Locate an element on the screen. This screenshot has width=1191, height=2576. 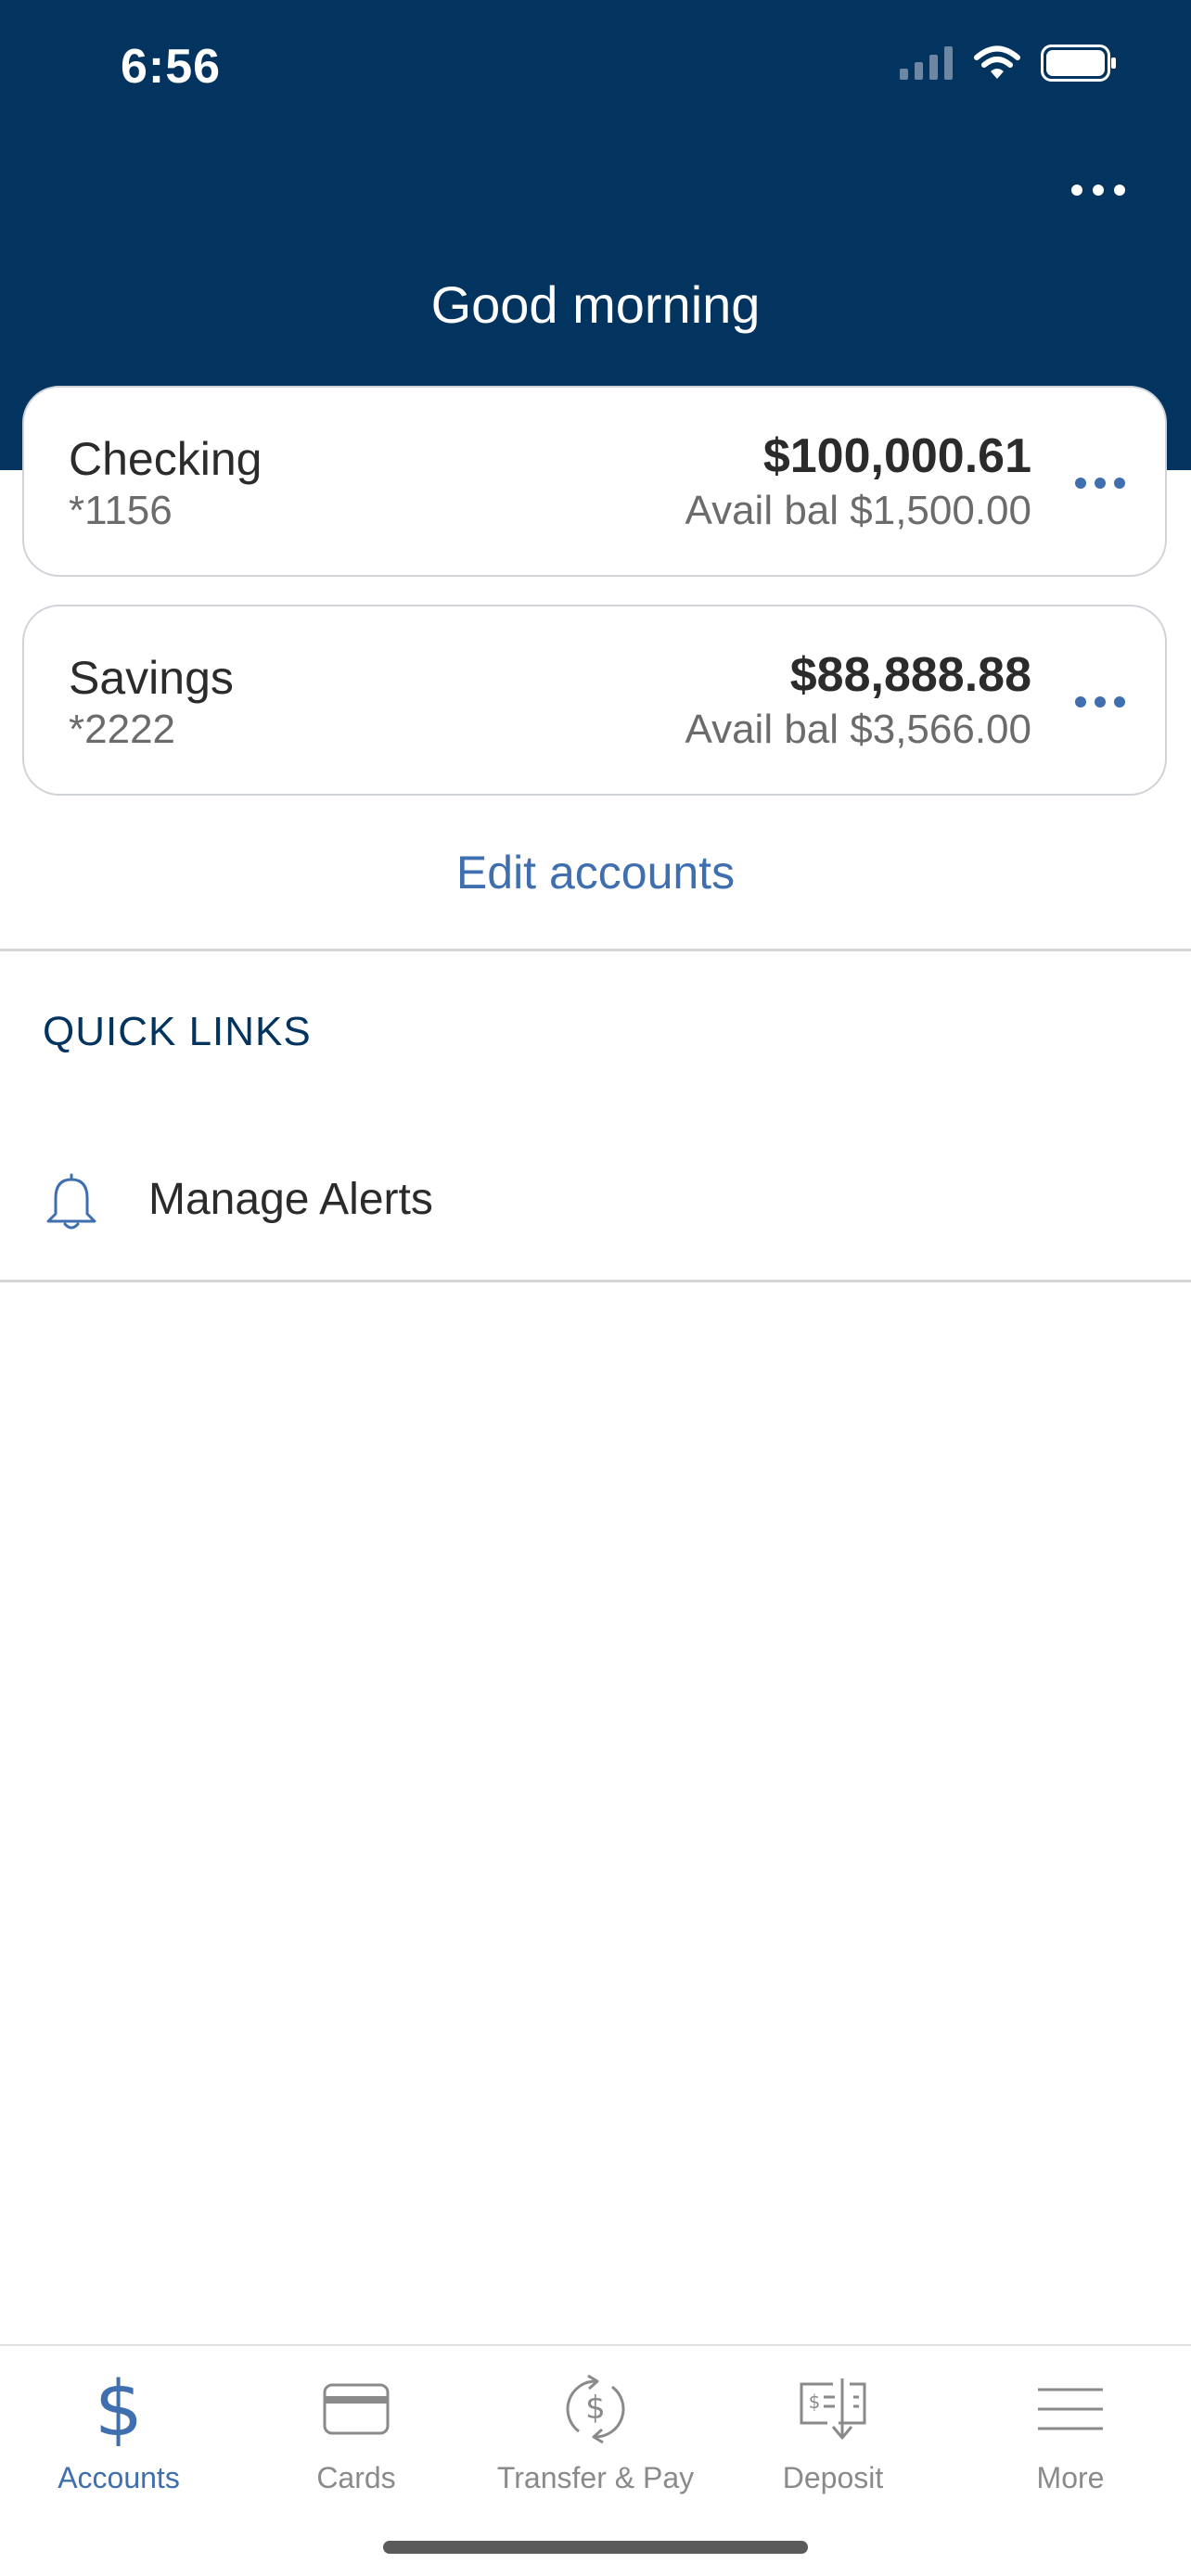
tab-label: Transfer & Pay is located at coordinates (595, 2477).